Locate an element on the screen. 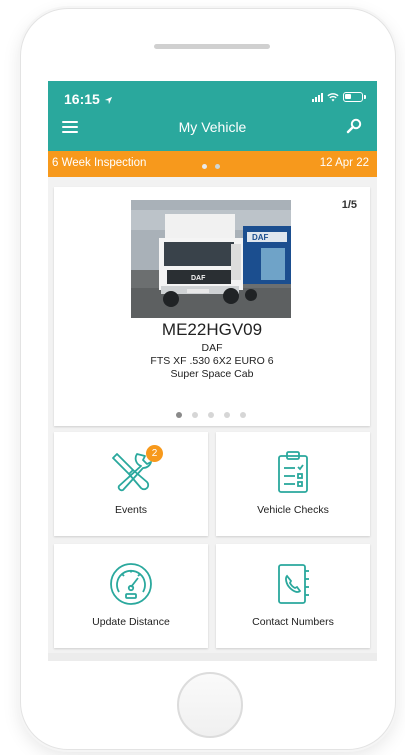  wifi-icon is located at coordinates (333, 97).